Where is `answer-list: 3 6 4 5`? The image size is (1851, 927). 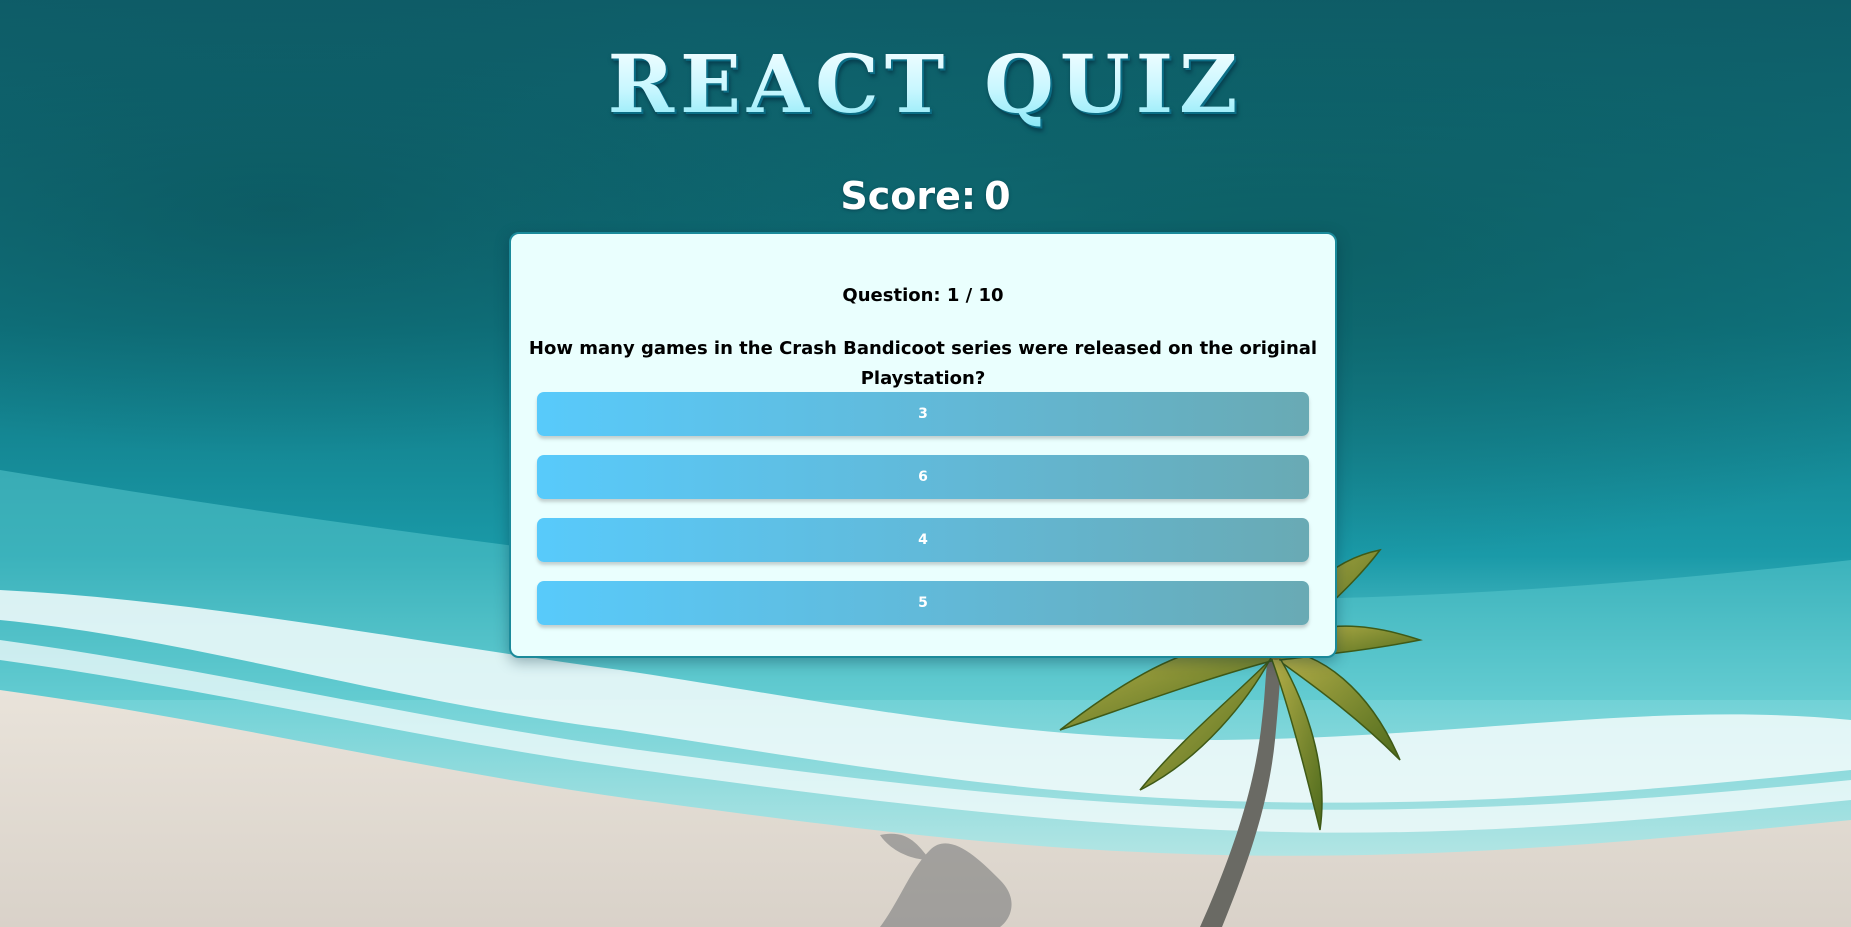
answer-list: 3 6 4 5 is located at coordinates (923, 518).